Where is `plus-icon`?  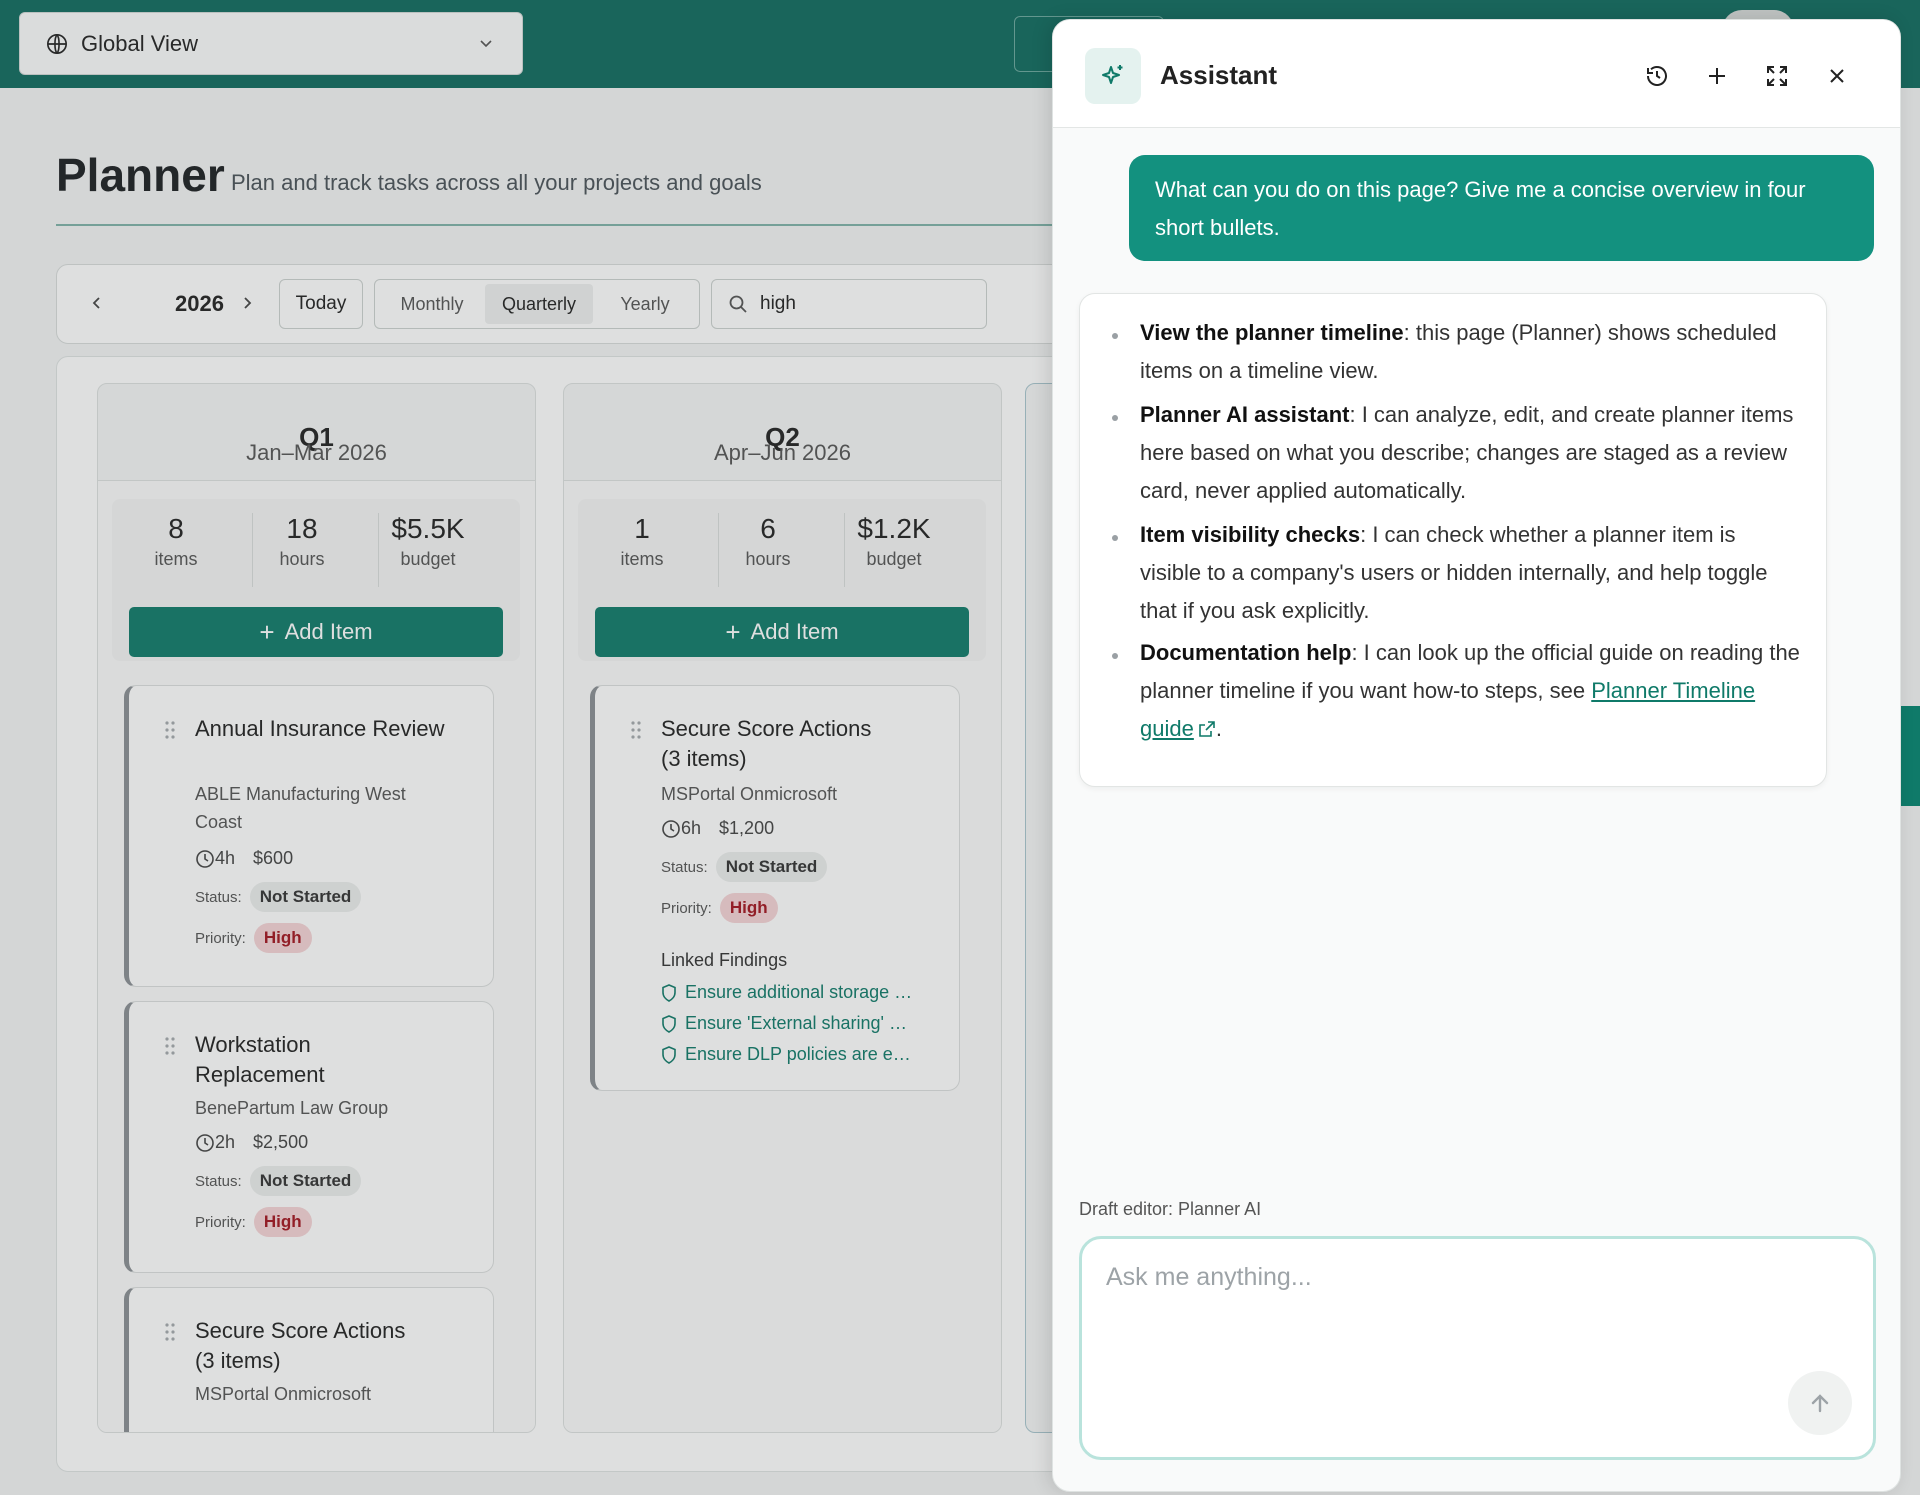
plus-icon is located at coordinates (1717, 76).